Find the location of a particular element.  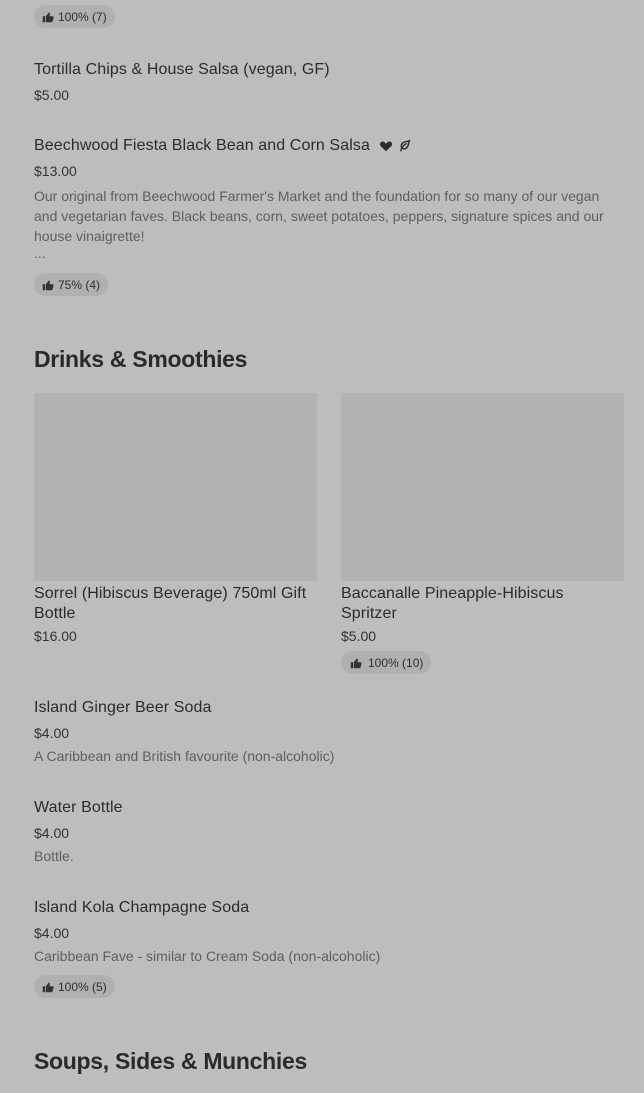

rating-badge: 100% (10) is located at coordinates (386, 662).